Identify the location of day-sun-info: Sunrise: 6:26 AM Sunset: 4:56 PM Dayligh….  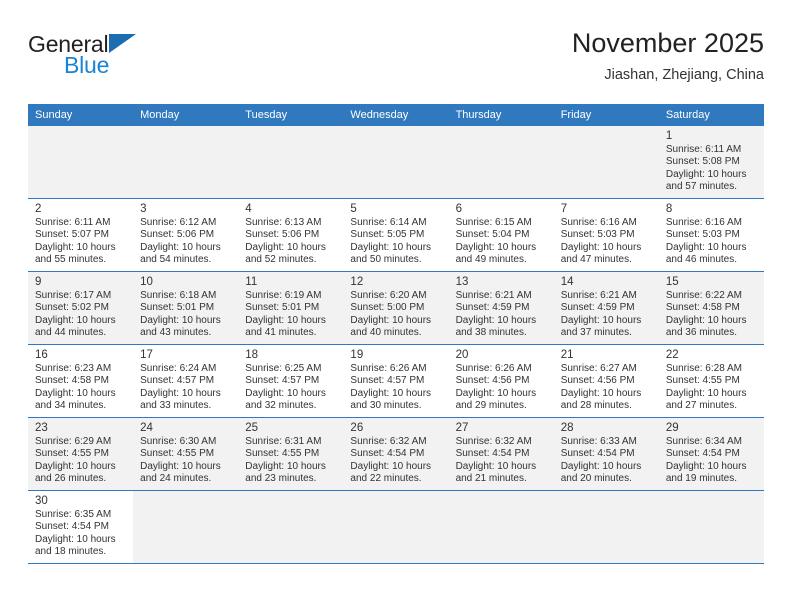
(496, 387).